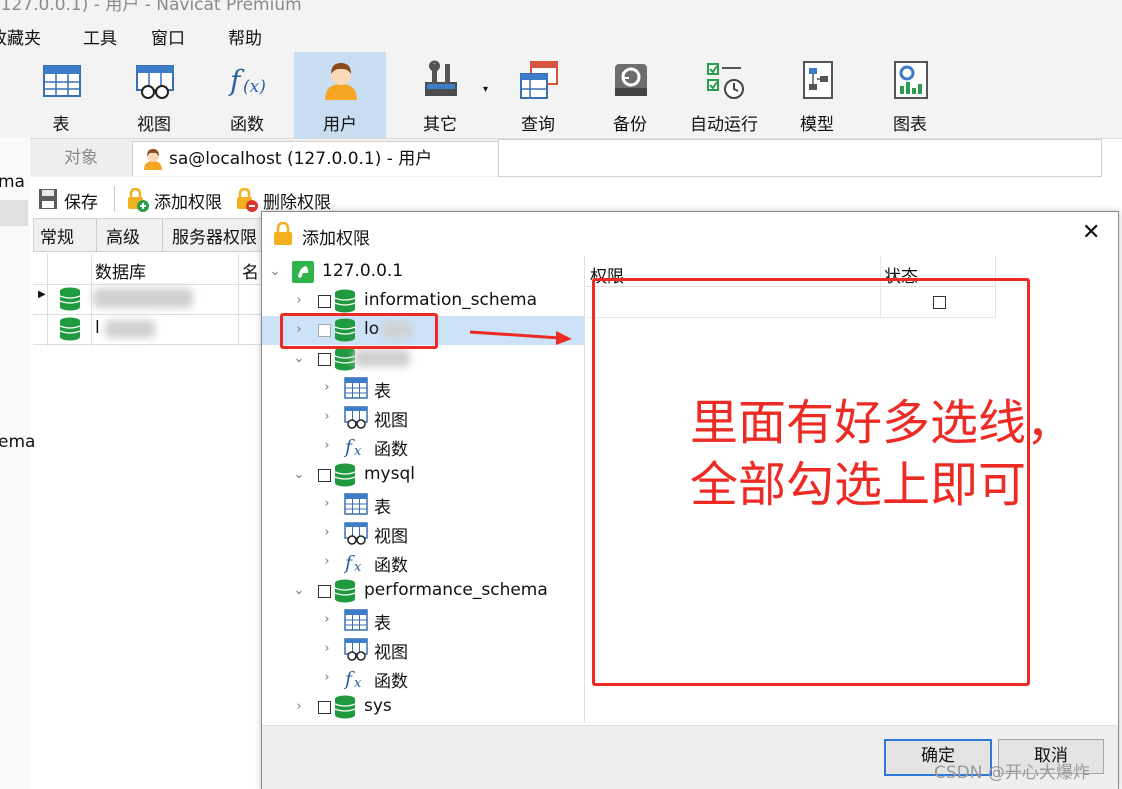 The height and width of the screenshot is (789, 1122). I want to click on tree-node-database: › information_schema, so click(423, 301).